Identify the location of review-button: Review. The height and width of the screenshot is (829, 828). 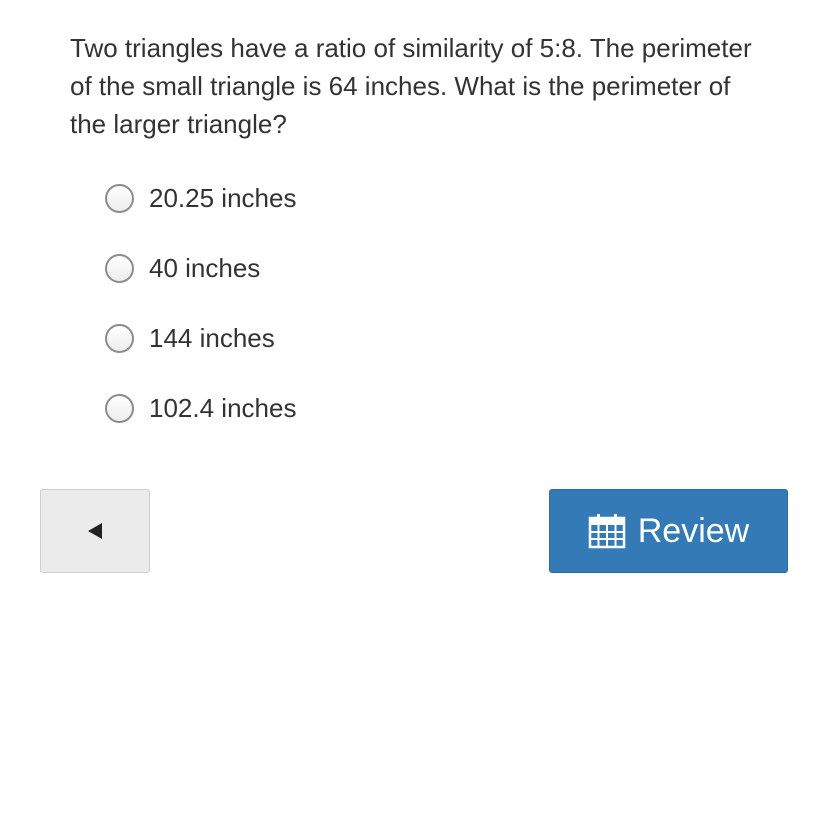
(668, 531).